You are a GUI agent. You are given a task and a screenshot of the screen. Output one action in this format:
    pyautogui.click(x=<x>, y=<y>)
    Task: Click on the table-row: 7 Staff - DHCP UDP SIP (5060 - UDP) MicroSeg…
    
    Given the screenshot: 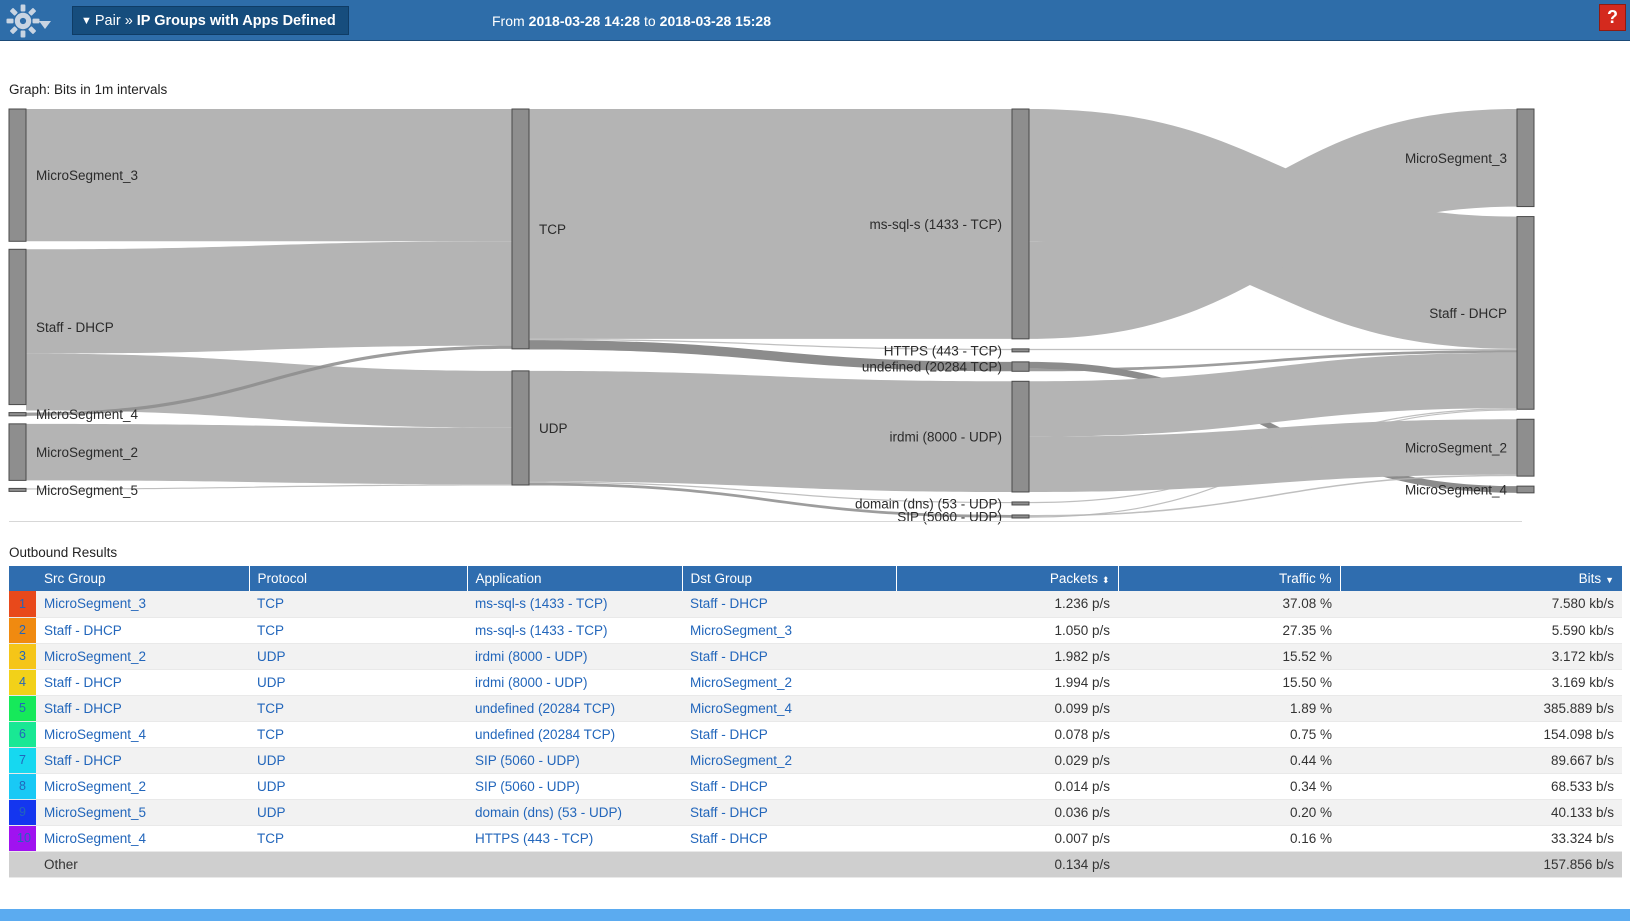 What is the action you would take?
    pyautogui.click(x=815, y=760)
    